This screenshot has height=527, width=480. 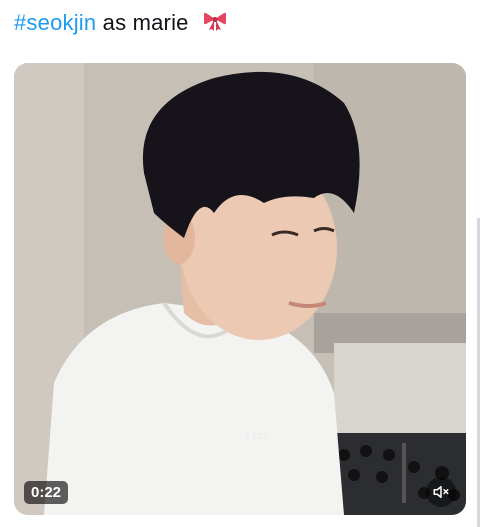 I want to click on tweet-text: #seokjin as marie, so click(x=120, y=24).